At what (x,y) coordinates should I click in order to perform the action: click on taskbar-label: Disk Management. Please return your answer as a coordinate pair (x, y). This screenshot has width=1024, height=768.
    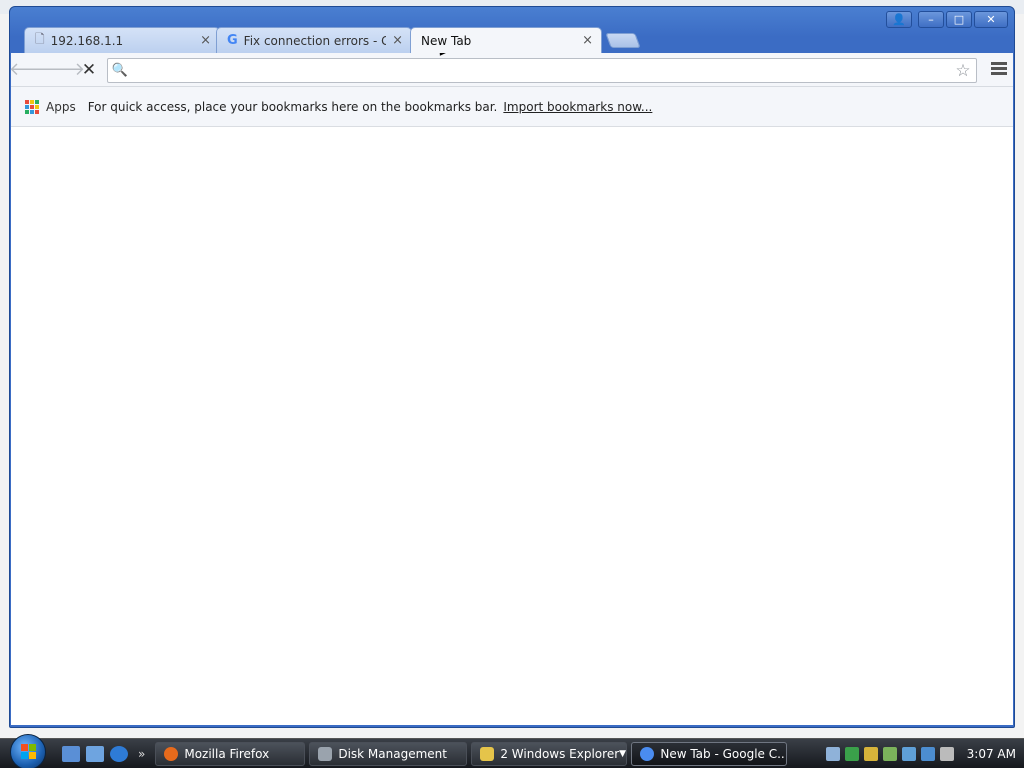
    Looking at the image, I should click on (392, 753).